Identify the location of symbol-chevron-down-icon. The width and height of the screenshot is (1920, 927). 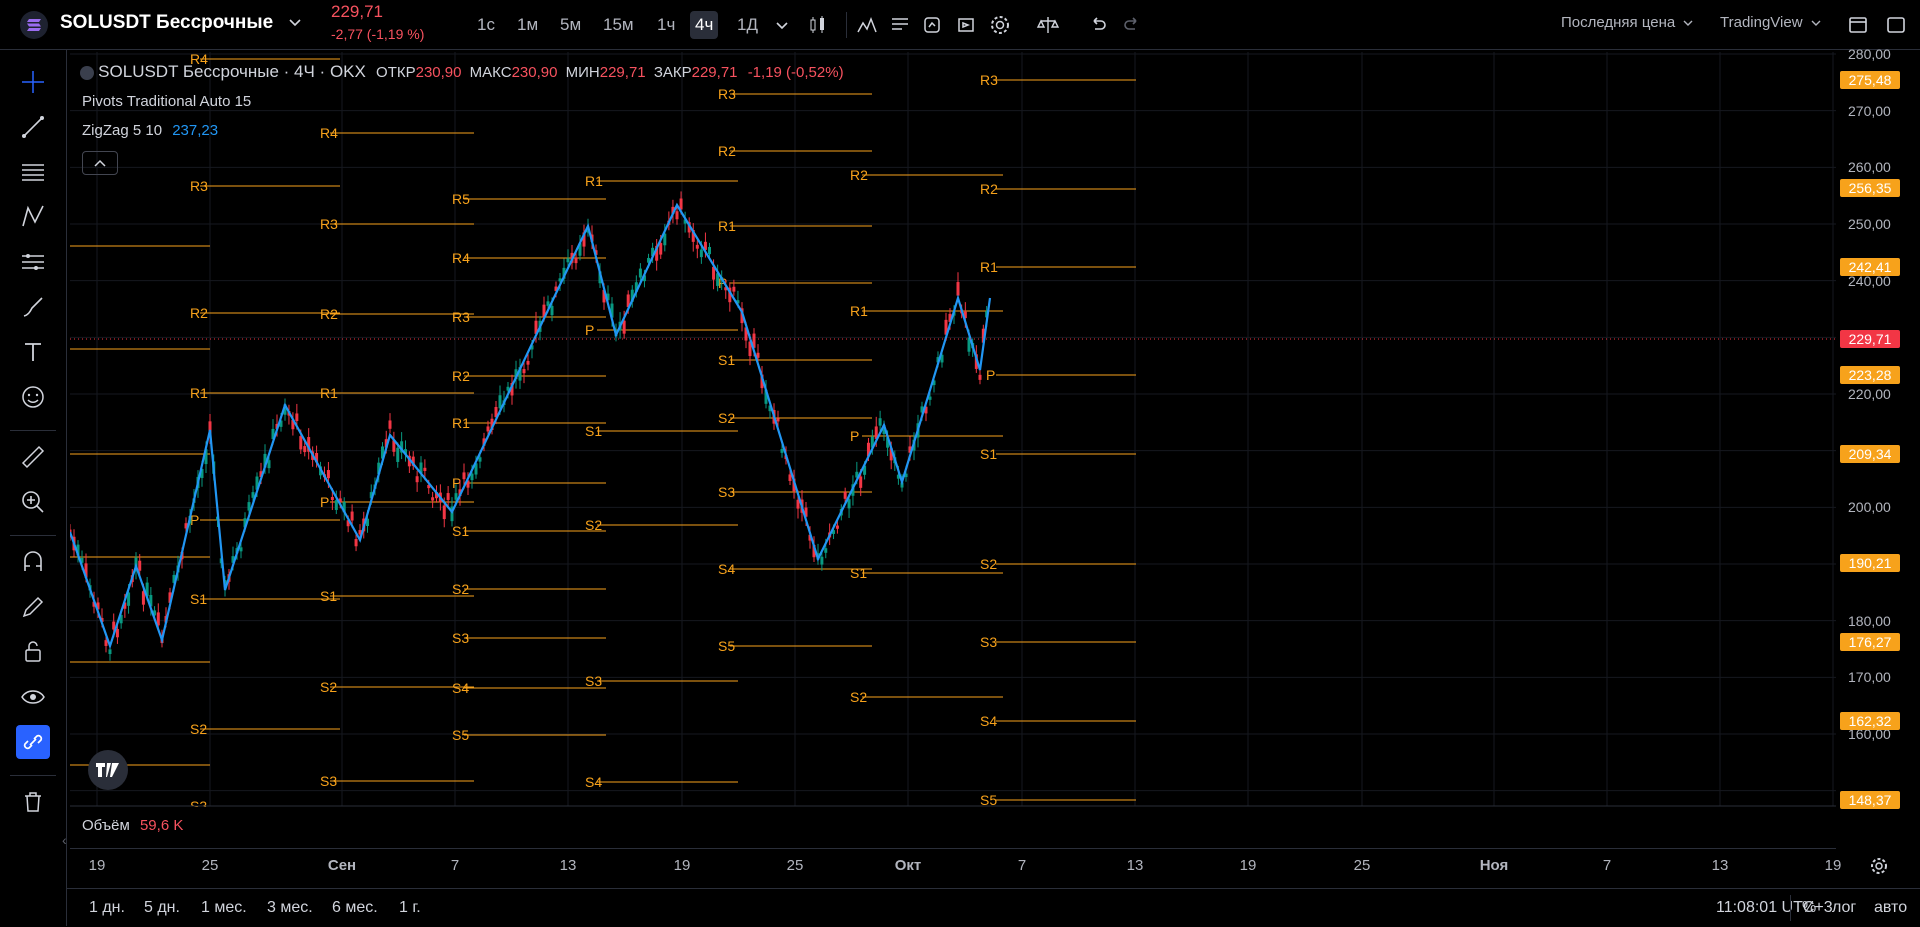
(295, 23).